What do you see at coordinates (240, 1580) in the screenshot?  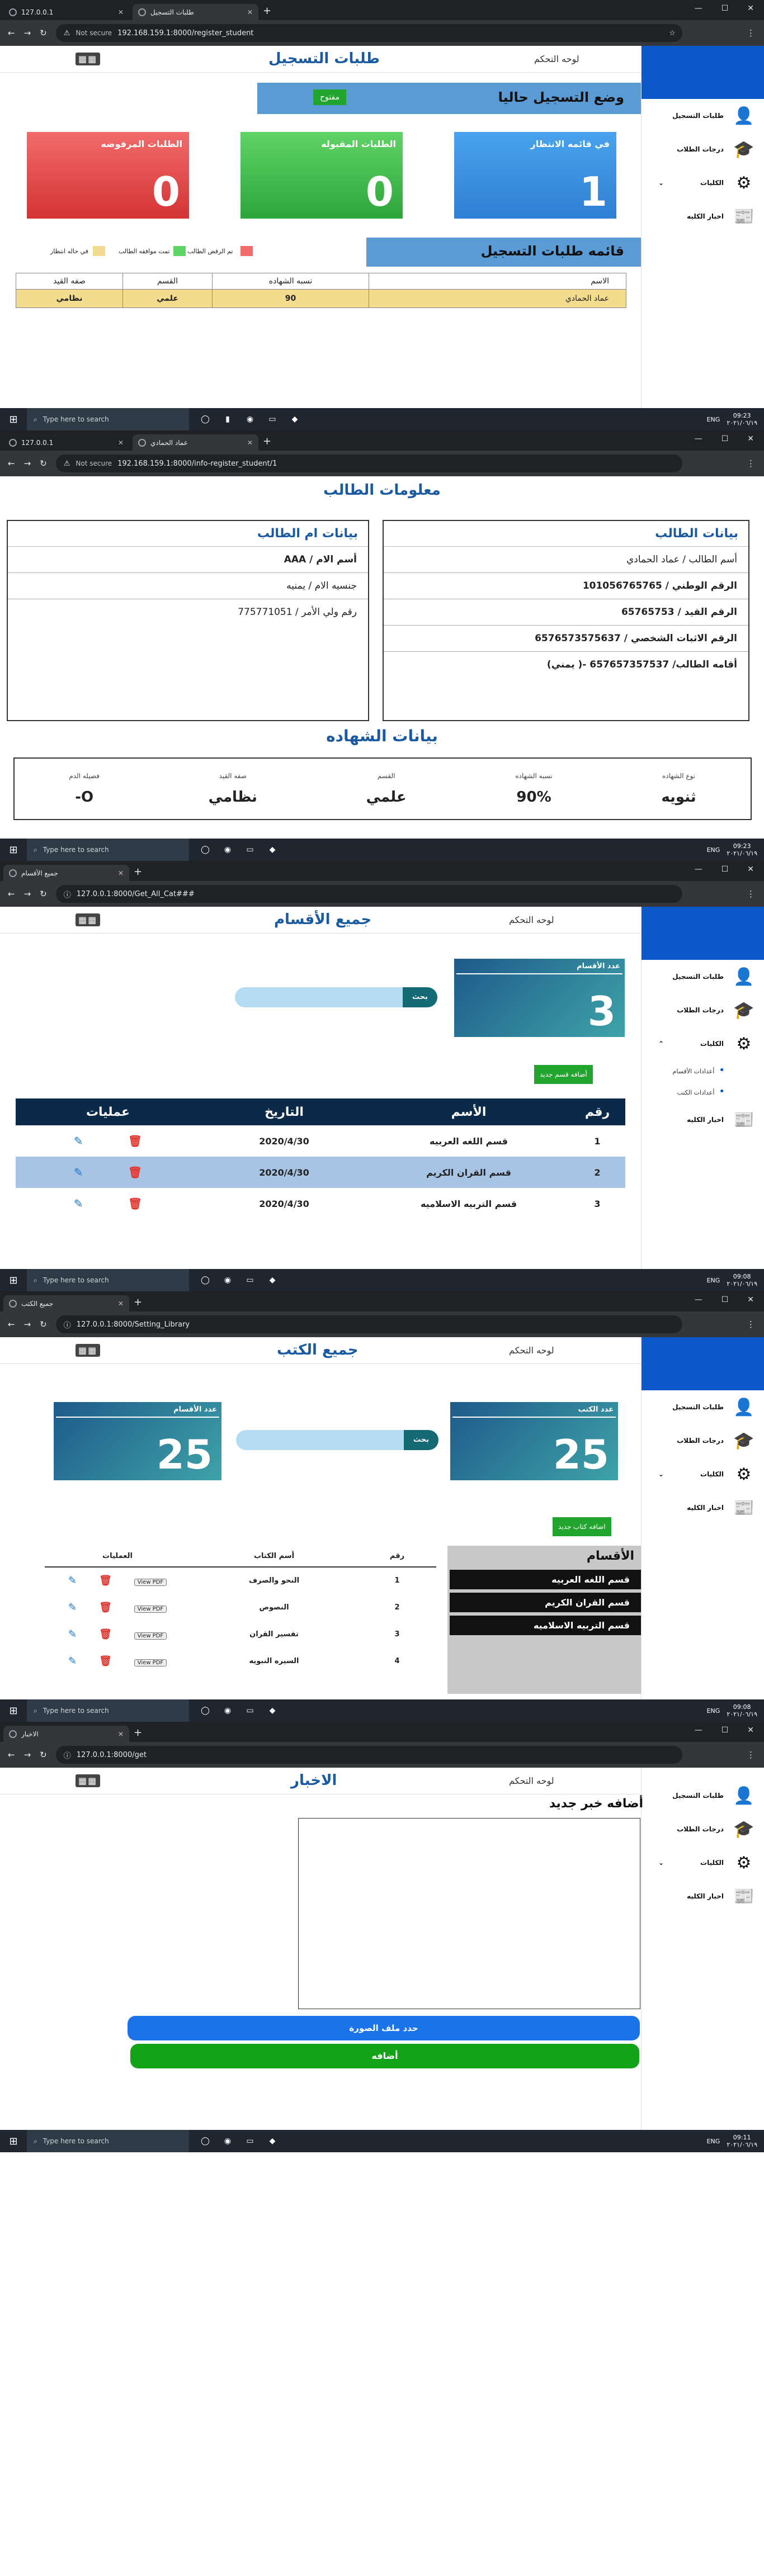 I see `table-row: 1 النحو والصرف View PDF🗑✎` at bounding box center [240, 1580].